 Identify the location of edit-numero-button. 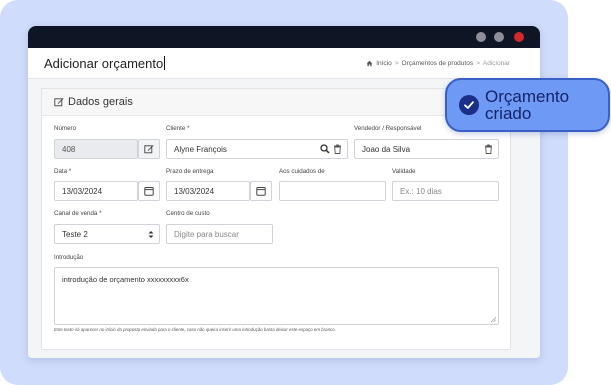
(149, 149).